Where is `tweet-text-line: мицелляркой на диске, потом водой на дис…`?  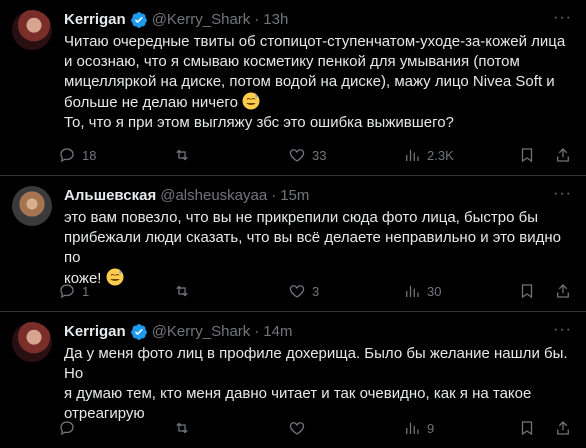 tweet-text-line: мицелляркой на диске, потом водой на дис… is located at coordinates (309, 81).